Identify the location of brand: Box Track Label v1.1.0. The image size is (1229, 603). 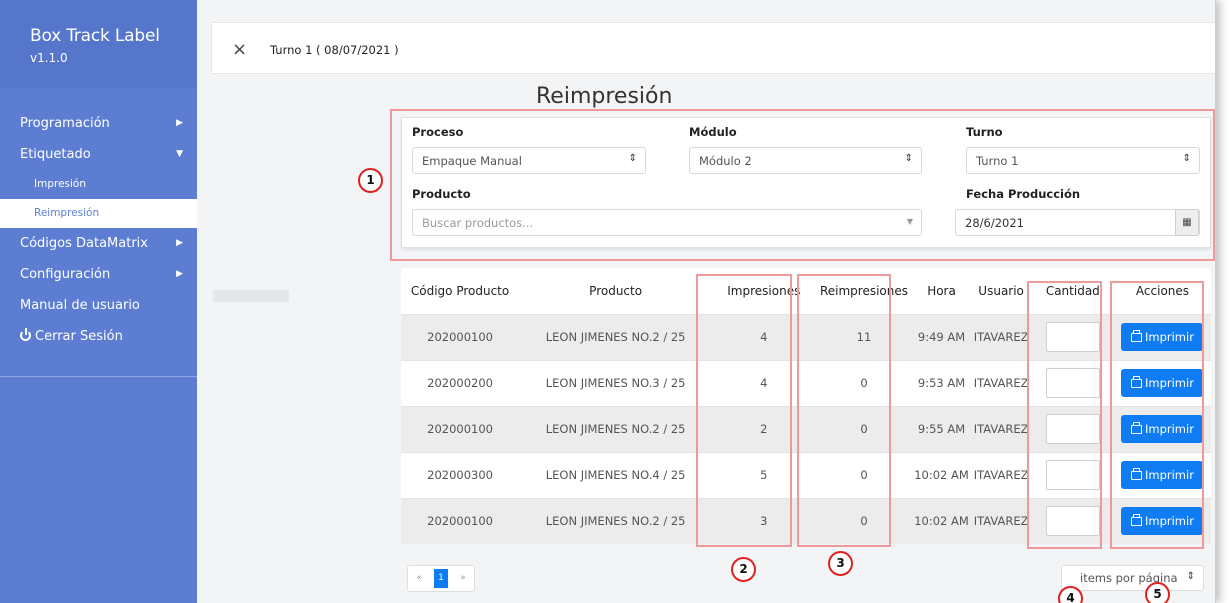
(98, 44).